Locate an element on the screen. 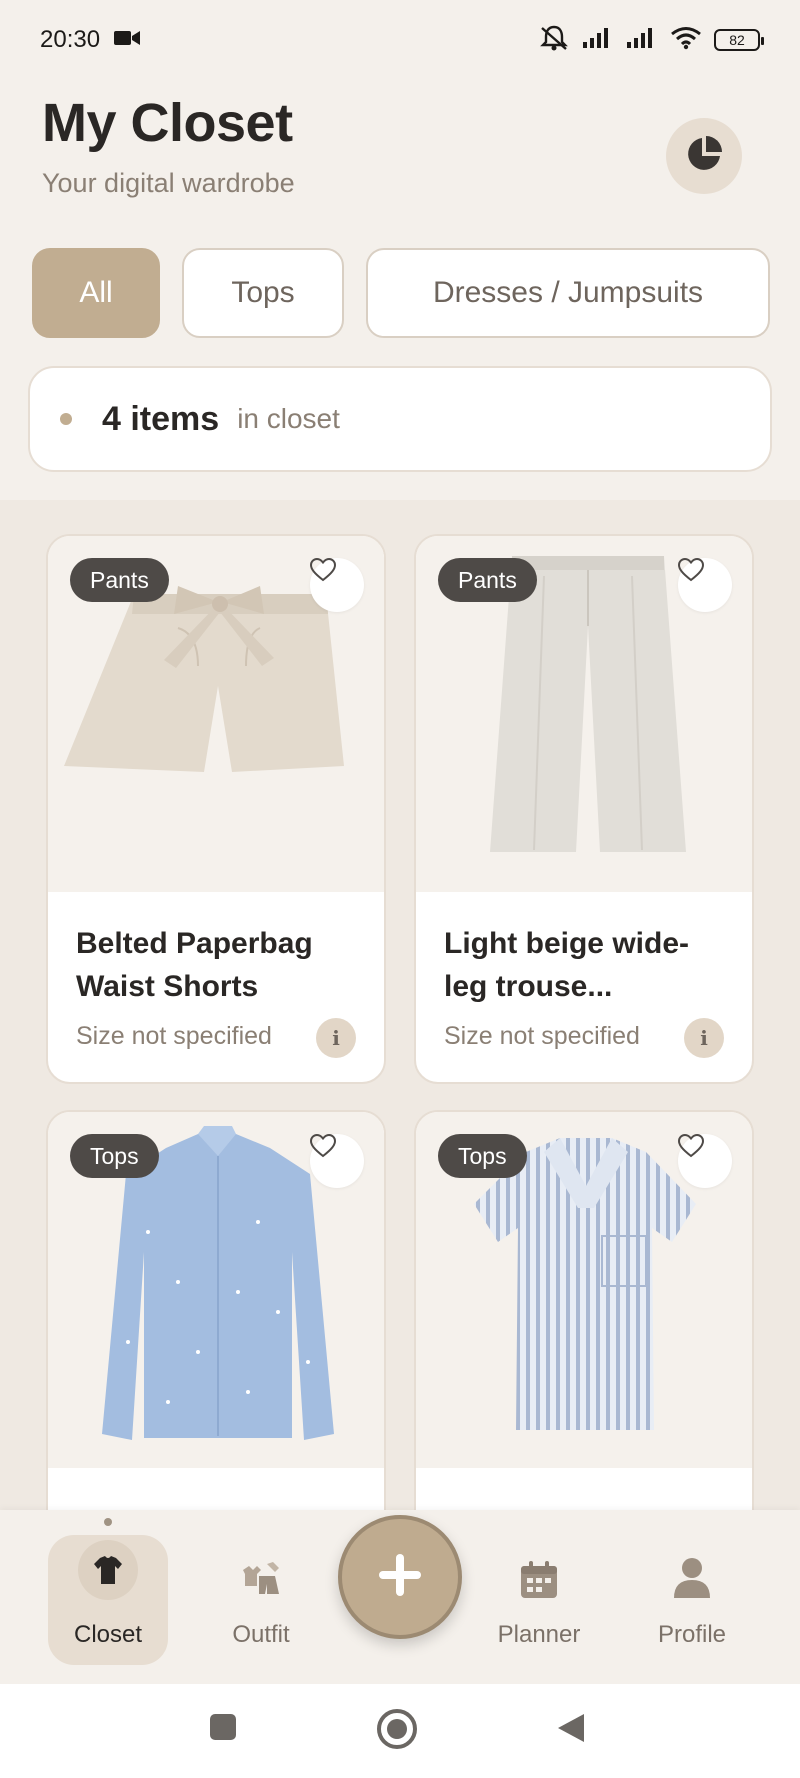  item-image-blue-shirt: Tops is located at coordinates (216, 1290).